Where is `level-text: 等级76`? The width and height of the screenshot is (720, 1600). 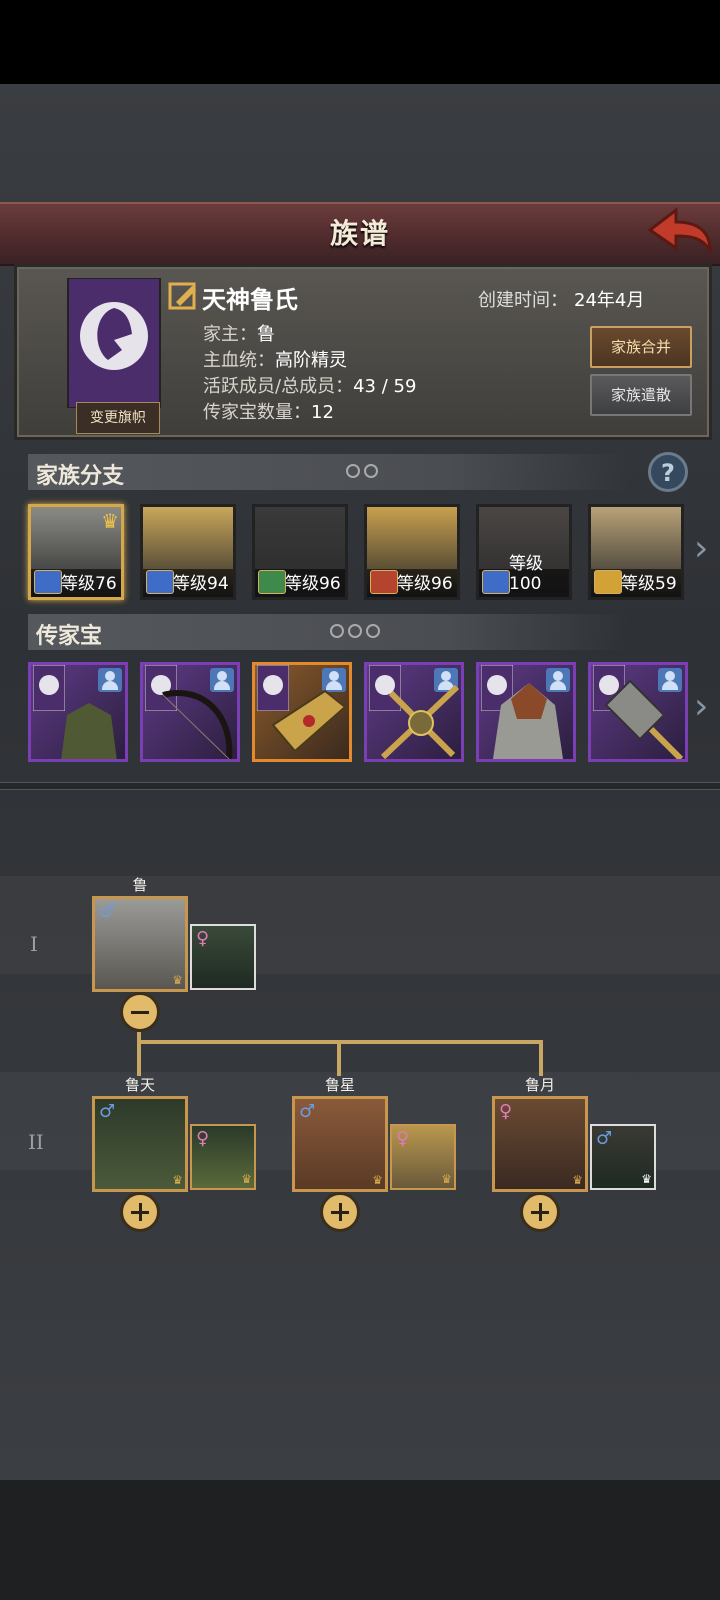 level-text: 等级76 is located at coordinates (89, 584).